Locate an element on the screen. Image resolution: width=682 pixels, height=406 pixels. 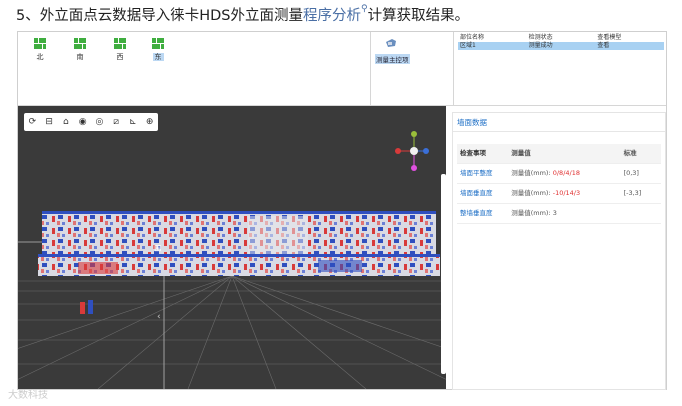
watermark: 大数科技 is located at coordinates (28, 395).